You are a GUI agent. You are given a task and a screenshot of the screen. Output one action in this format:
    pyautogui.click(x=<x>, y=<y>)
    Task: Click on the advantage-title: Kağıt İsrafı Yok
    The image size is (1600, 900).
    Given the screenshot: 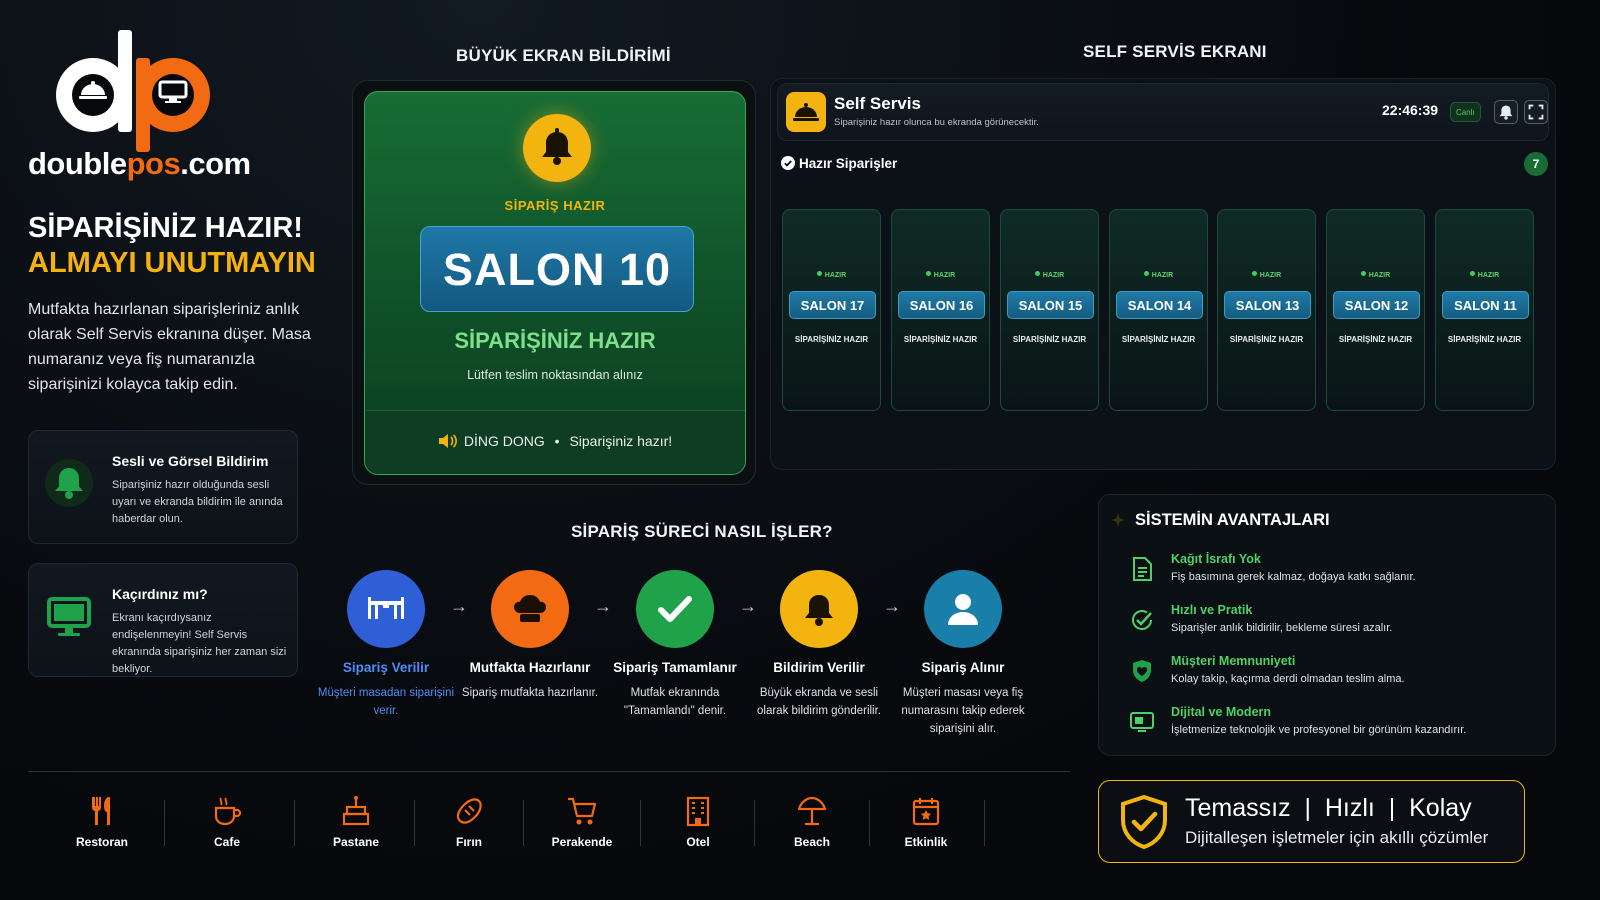 What is the action you would take?
    pyautogui.click(x=1216, y=559)
    